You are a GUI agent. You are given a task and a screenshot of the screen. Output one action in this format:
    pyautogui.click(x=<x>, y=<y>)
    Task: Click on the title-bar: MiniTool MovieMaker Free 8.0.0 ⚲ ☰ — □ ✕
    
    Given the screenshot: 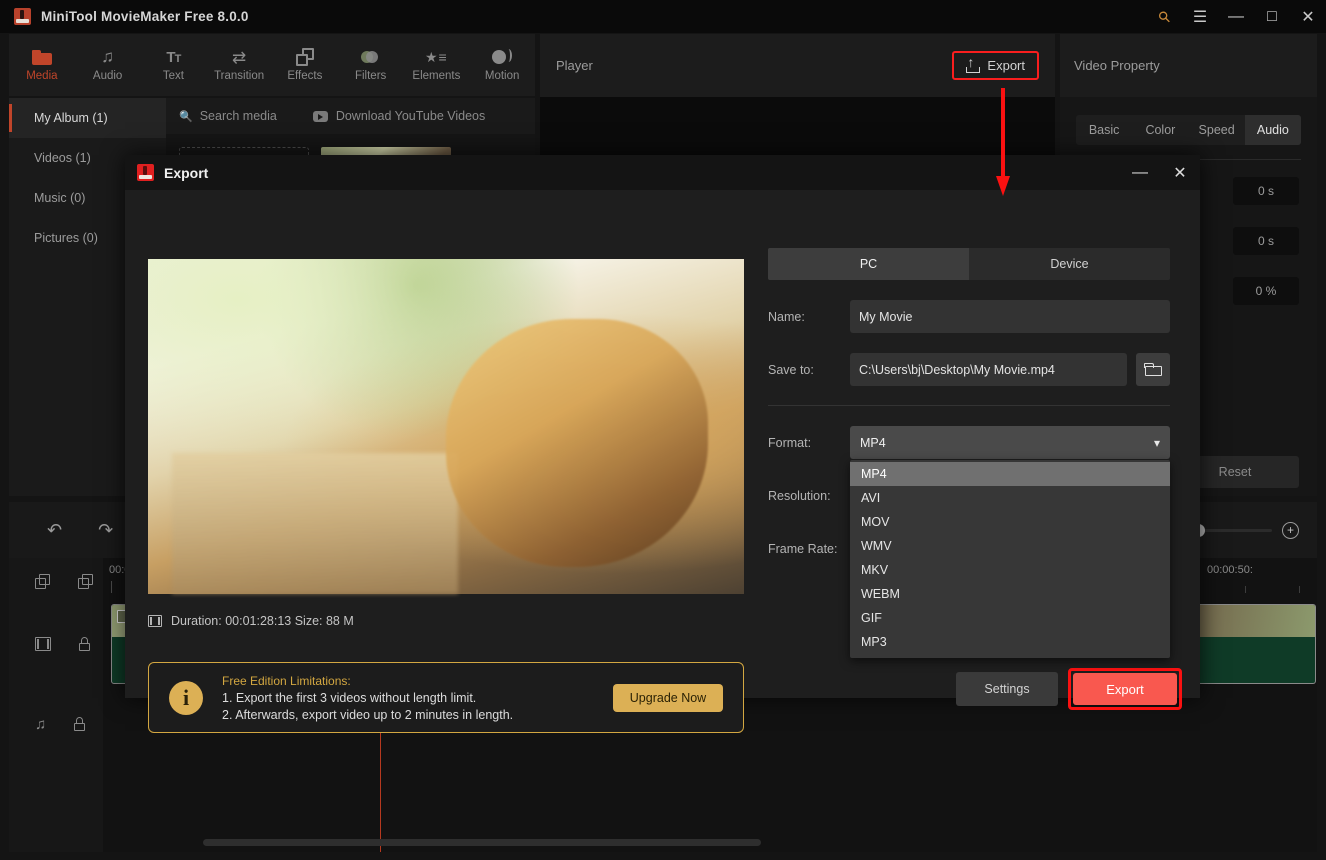 What is the action you would take?
    pyautogui.click(x=663, y=16)
    